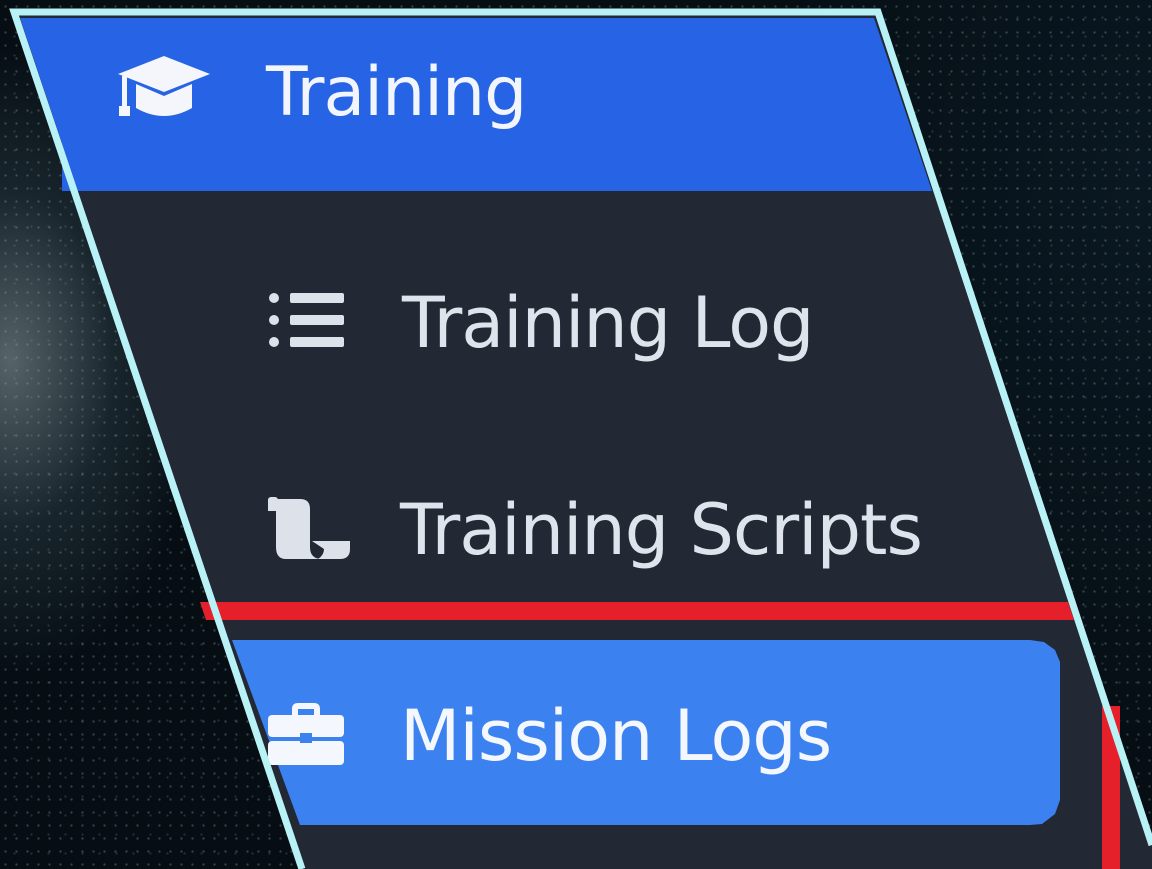 The image size is (1152, 869). Describe the element at coordinates (396, 92) in the screenshot. I see `menu-header-label: Training` at that location.